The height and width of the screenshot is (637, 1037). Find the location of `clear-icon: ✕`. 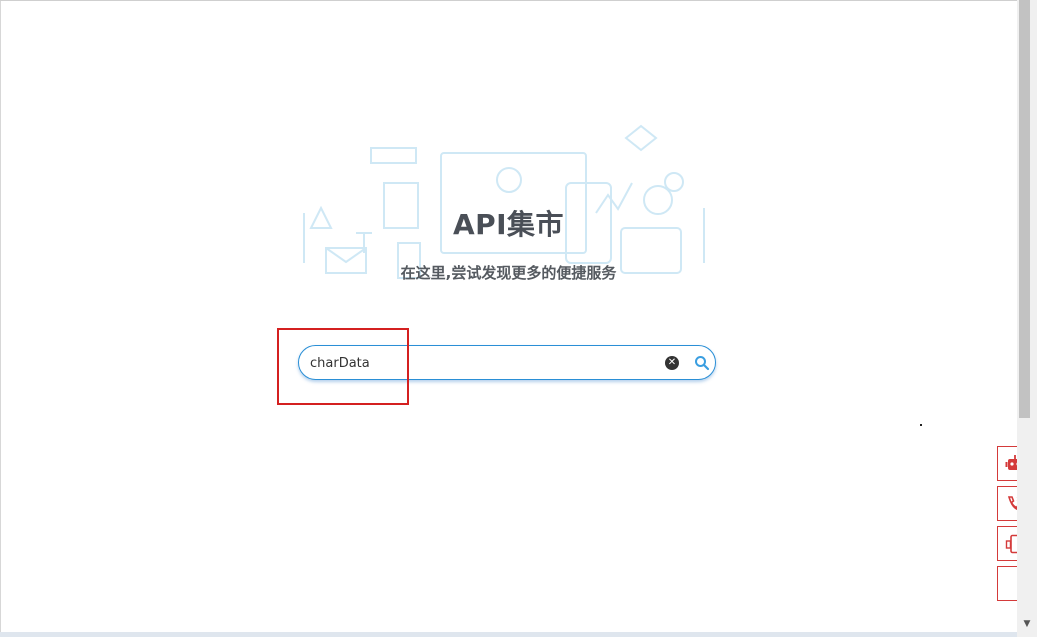

clear-icon: ✕ is located at coordinates (672, 363).